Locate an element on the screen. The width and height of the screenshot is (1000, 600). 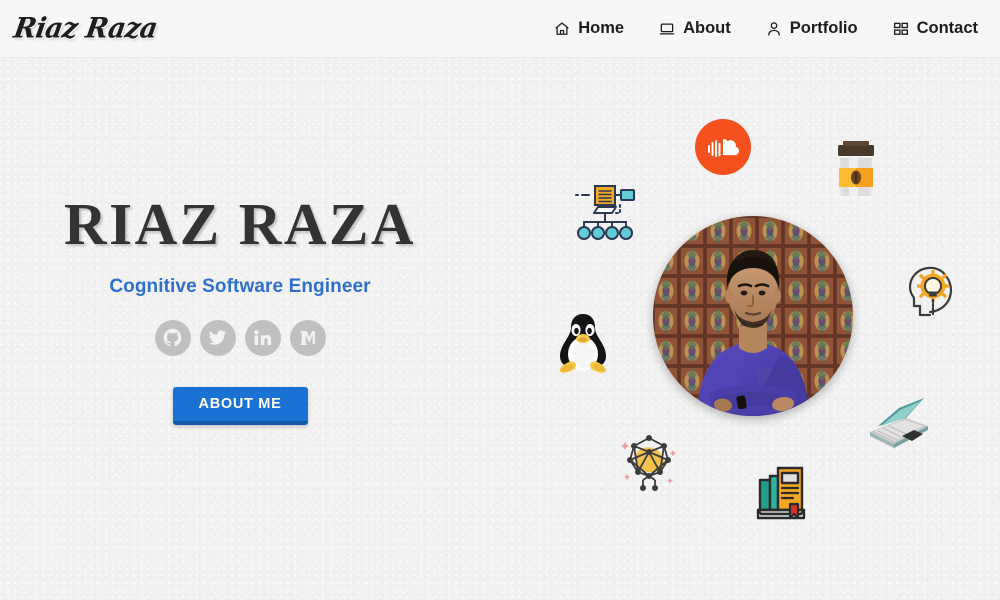
soundcloud-icon is located at coordinates (723, 147).